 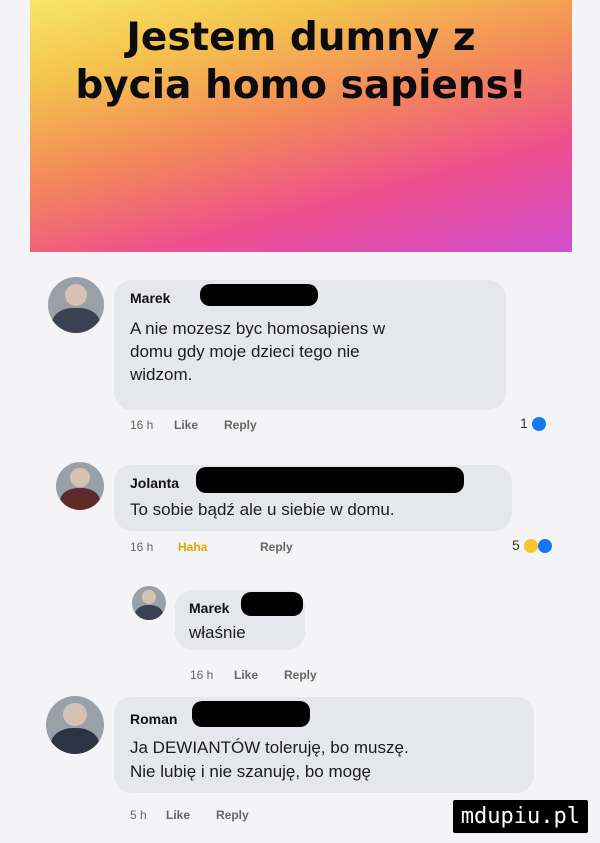 What do you see at coordinates (524, 423) in the screenshot?
I see `reaction-count: 1` at bounding box center [524, 423].